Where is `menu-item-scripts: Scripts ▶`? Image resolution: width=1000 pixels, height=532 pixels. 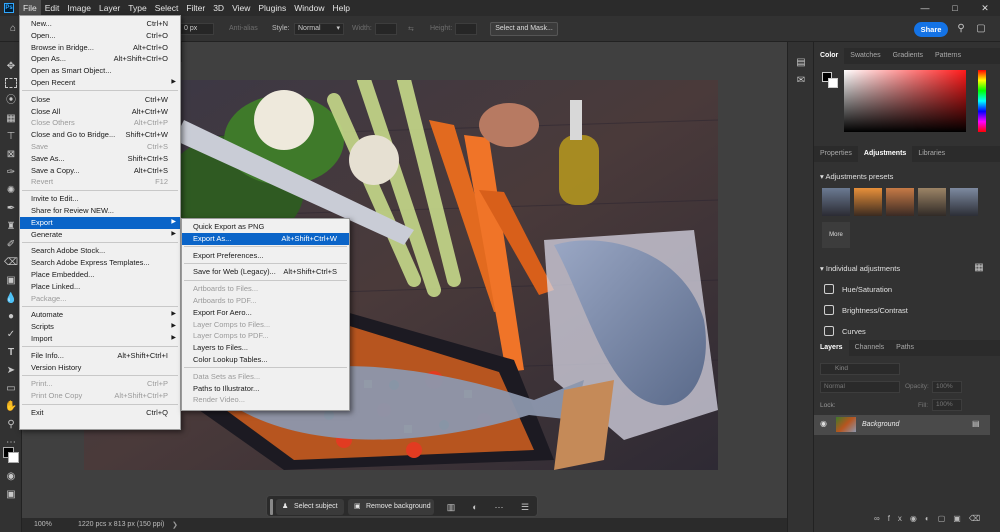
menu-item-scripts: Scripts ▶ is located at coordinates (100, 327).